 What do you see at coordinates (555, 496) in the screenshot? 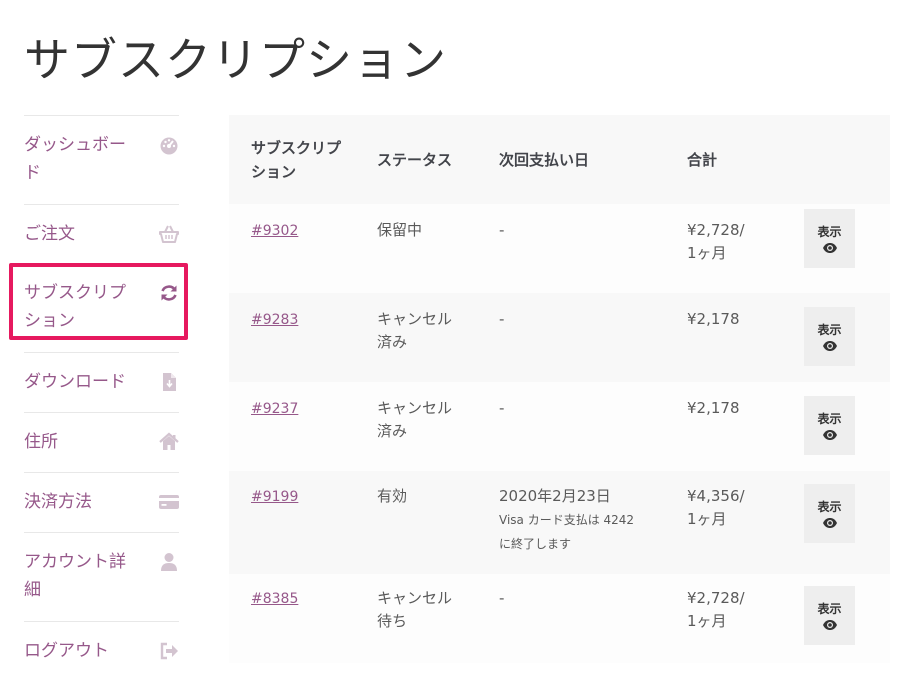
I see `next-payment-date: 2020年2月23日` at bounding box center [555, 496].